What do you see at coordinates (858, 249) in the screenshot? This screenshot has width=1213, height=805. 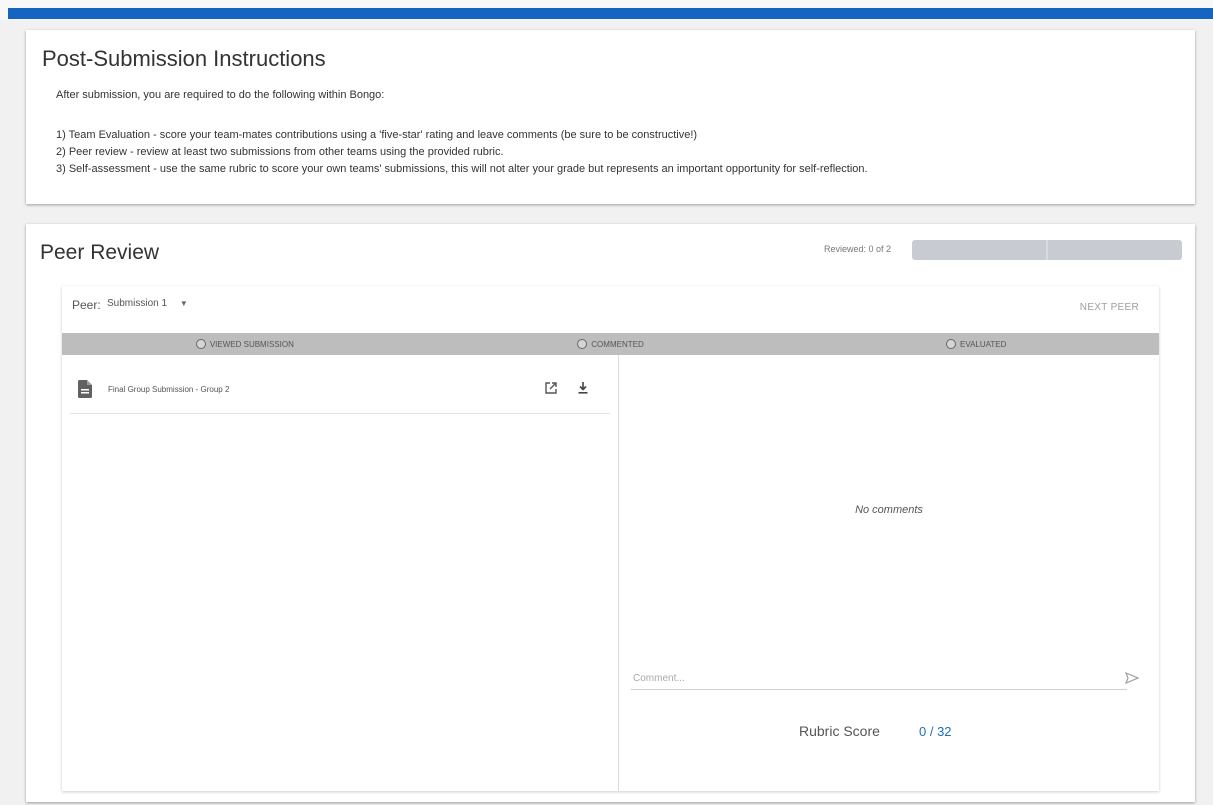 I see `reviewed-count-label: Reviewed: 0 of 2` at bounding box center [858, 249].